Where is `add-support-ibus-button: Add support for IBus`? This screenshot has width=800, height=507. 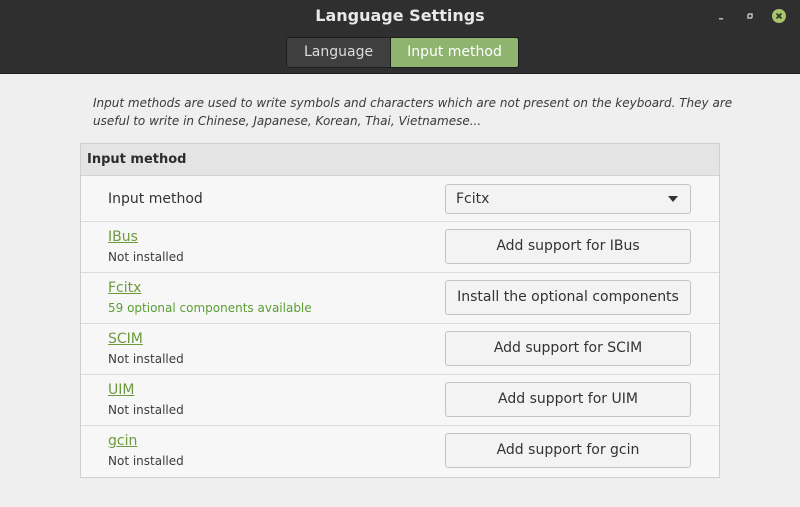
add-support-ibus-button: Add support for IBus is located at coordinates (568, 246).